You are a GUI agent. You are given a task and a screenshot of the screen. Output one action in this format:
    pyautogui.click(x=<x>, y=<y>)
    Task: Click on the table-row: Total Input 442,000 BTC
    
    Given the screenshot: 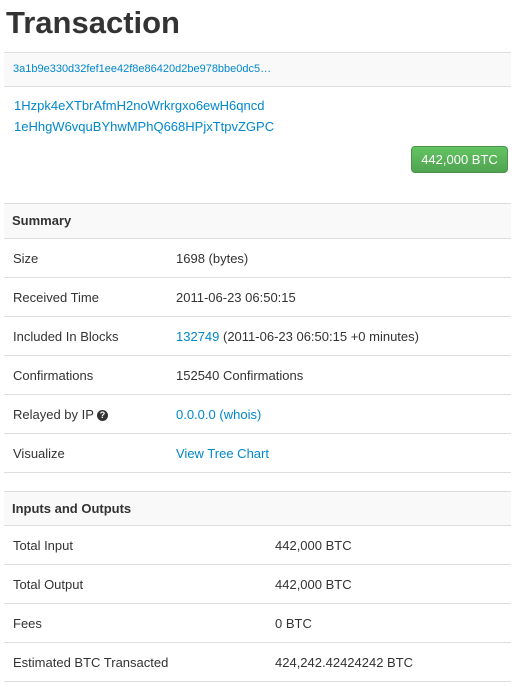 What is the action you would take?
    pyautogui.click(x=257, y=545)
    